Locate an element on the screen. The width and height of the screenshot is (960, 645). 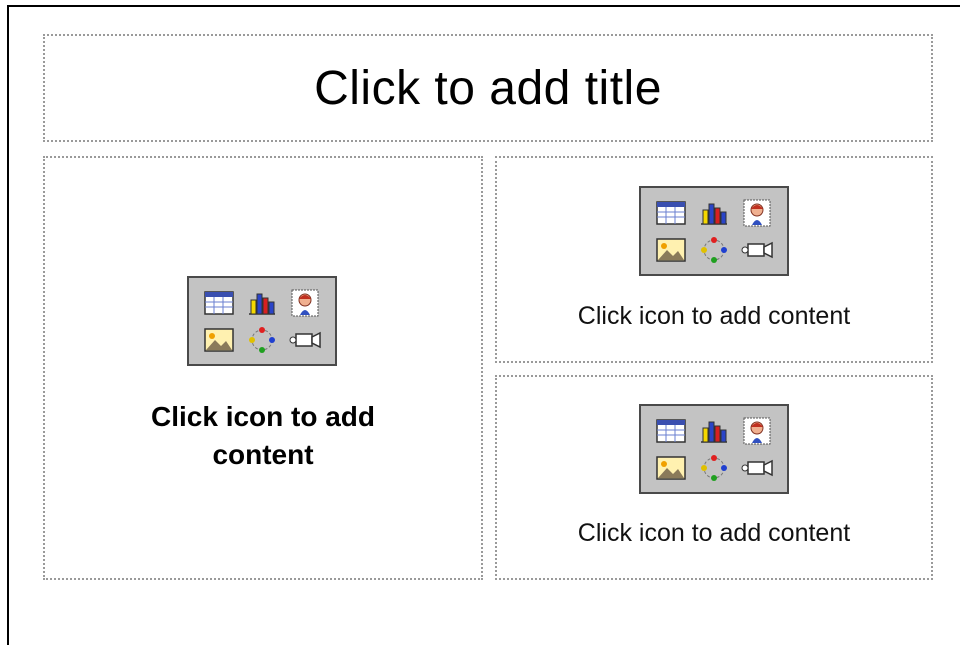
content-placeholder-right-bottom: Click icon to add content is located at coordinates (714, 477).